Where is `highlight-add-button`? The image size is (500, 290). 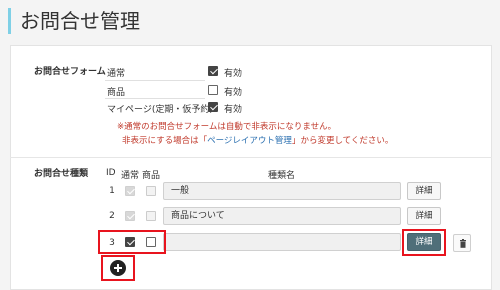
highlight-add-button is located at coordinates (118, 268).